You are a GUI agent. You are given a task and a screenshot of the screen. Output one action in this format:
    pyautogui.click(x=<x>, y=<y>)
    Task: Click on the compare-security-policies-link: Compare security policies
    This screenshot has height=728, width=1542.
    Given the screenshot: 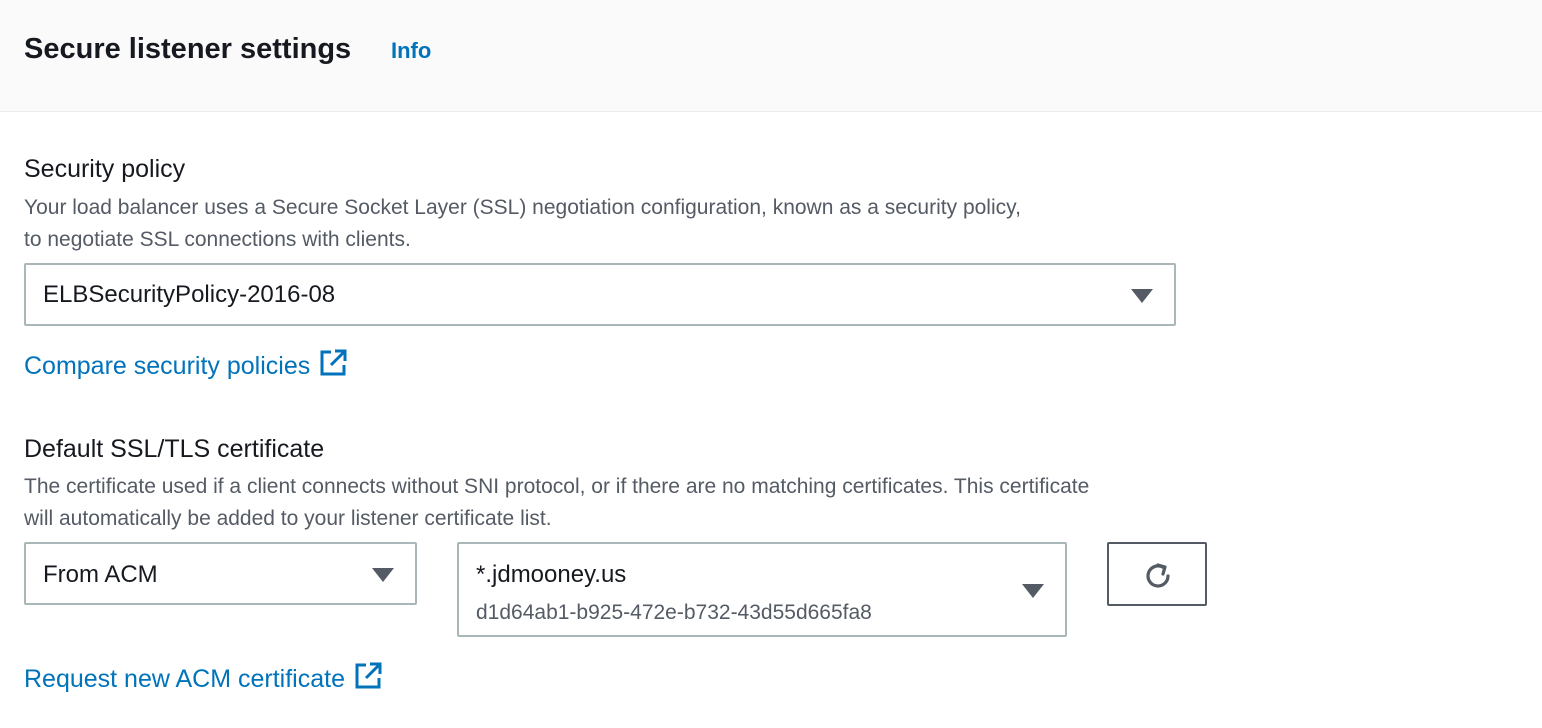 What is the action you would take?
    pyautogui.click(x=186, y=365)
    